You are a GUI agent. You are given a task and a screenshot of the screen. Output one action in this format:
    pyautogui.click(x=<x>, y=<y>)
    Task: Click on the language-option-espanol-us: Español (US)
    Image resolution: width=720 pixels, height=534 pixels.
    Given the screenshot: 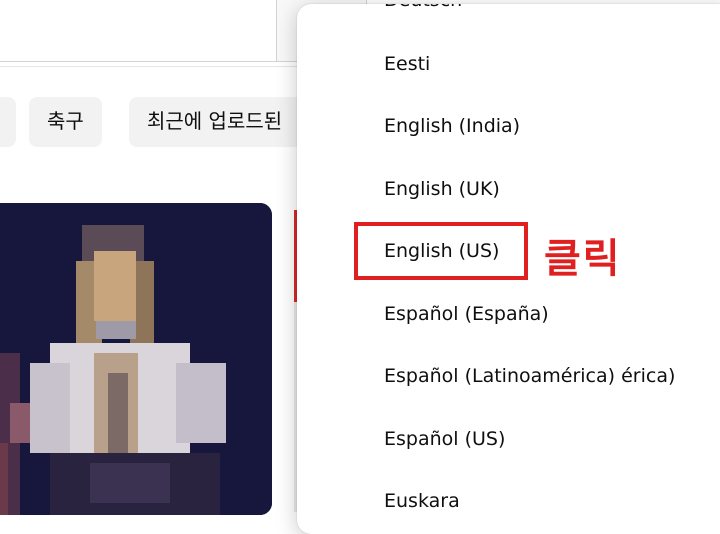 What is the action you would take?
    pyautogui.click(x=444, y=439)
    